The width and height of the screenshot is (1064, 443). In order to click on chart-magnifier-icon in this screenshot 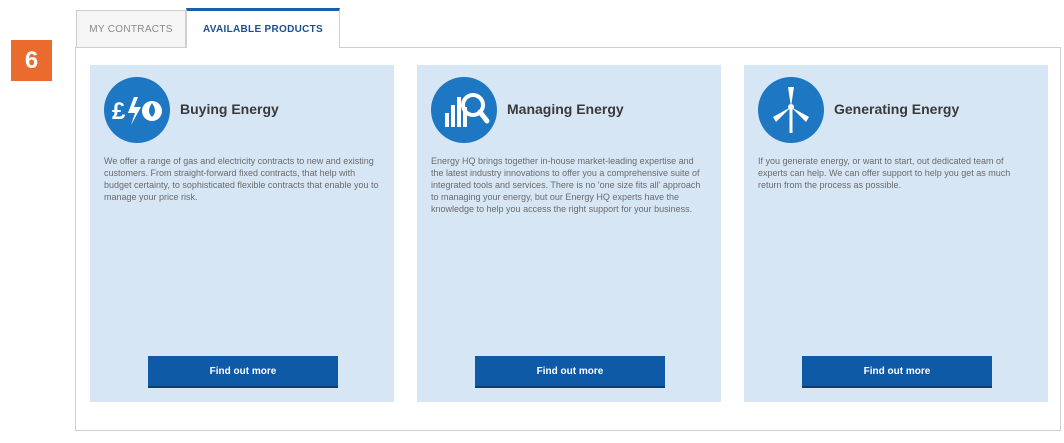, I will do `click(464, 110)`.